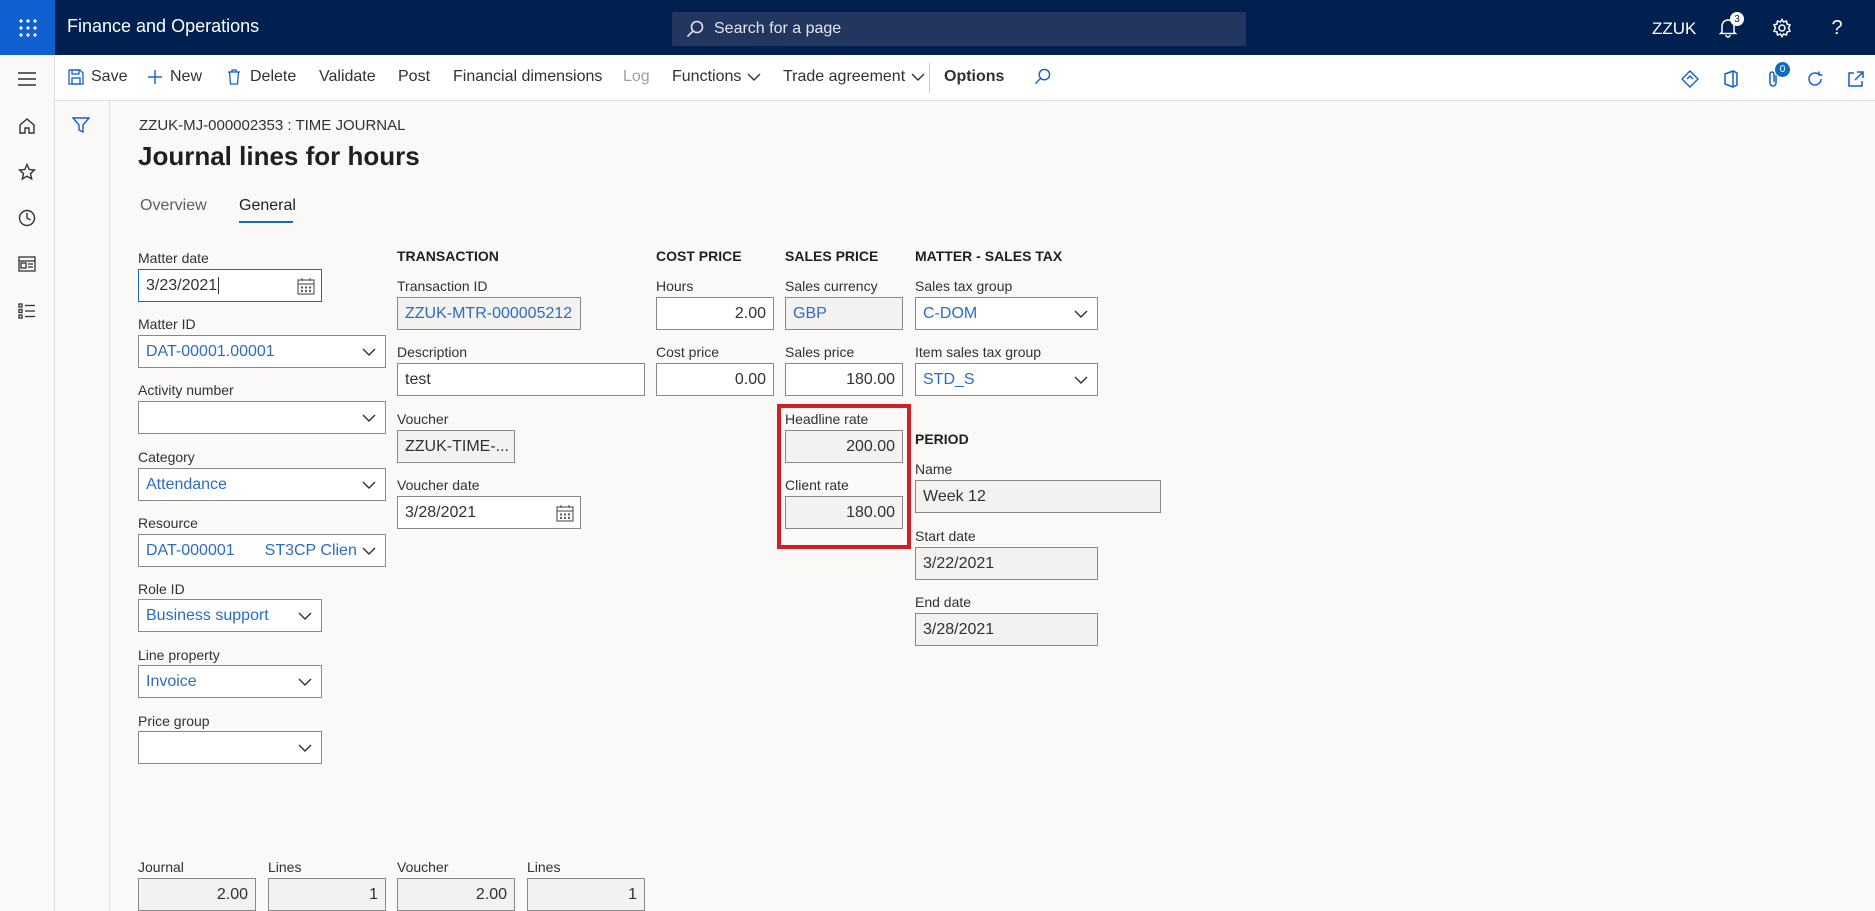 This screenshot has width=1875, height=911. What do you see at coordinates (1038, 496) in the screenshot?
I see `period-name-field: Week 12` at bounding box center [1038, 496].